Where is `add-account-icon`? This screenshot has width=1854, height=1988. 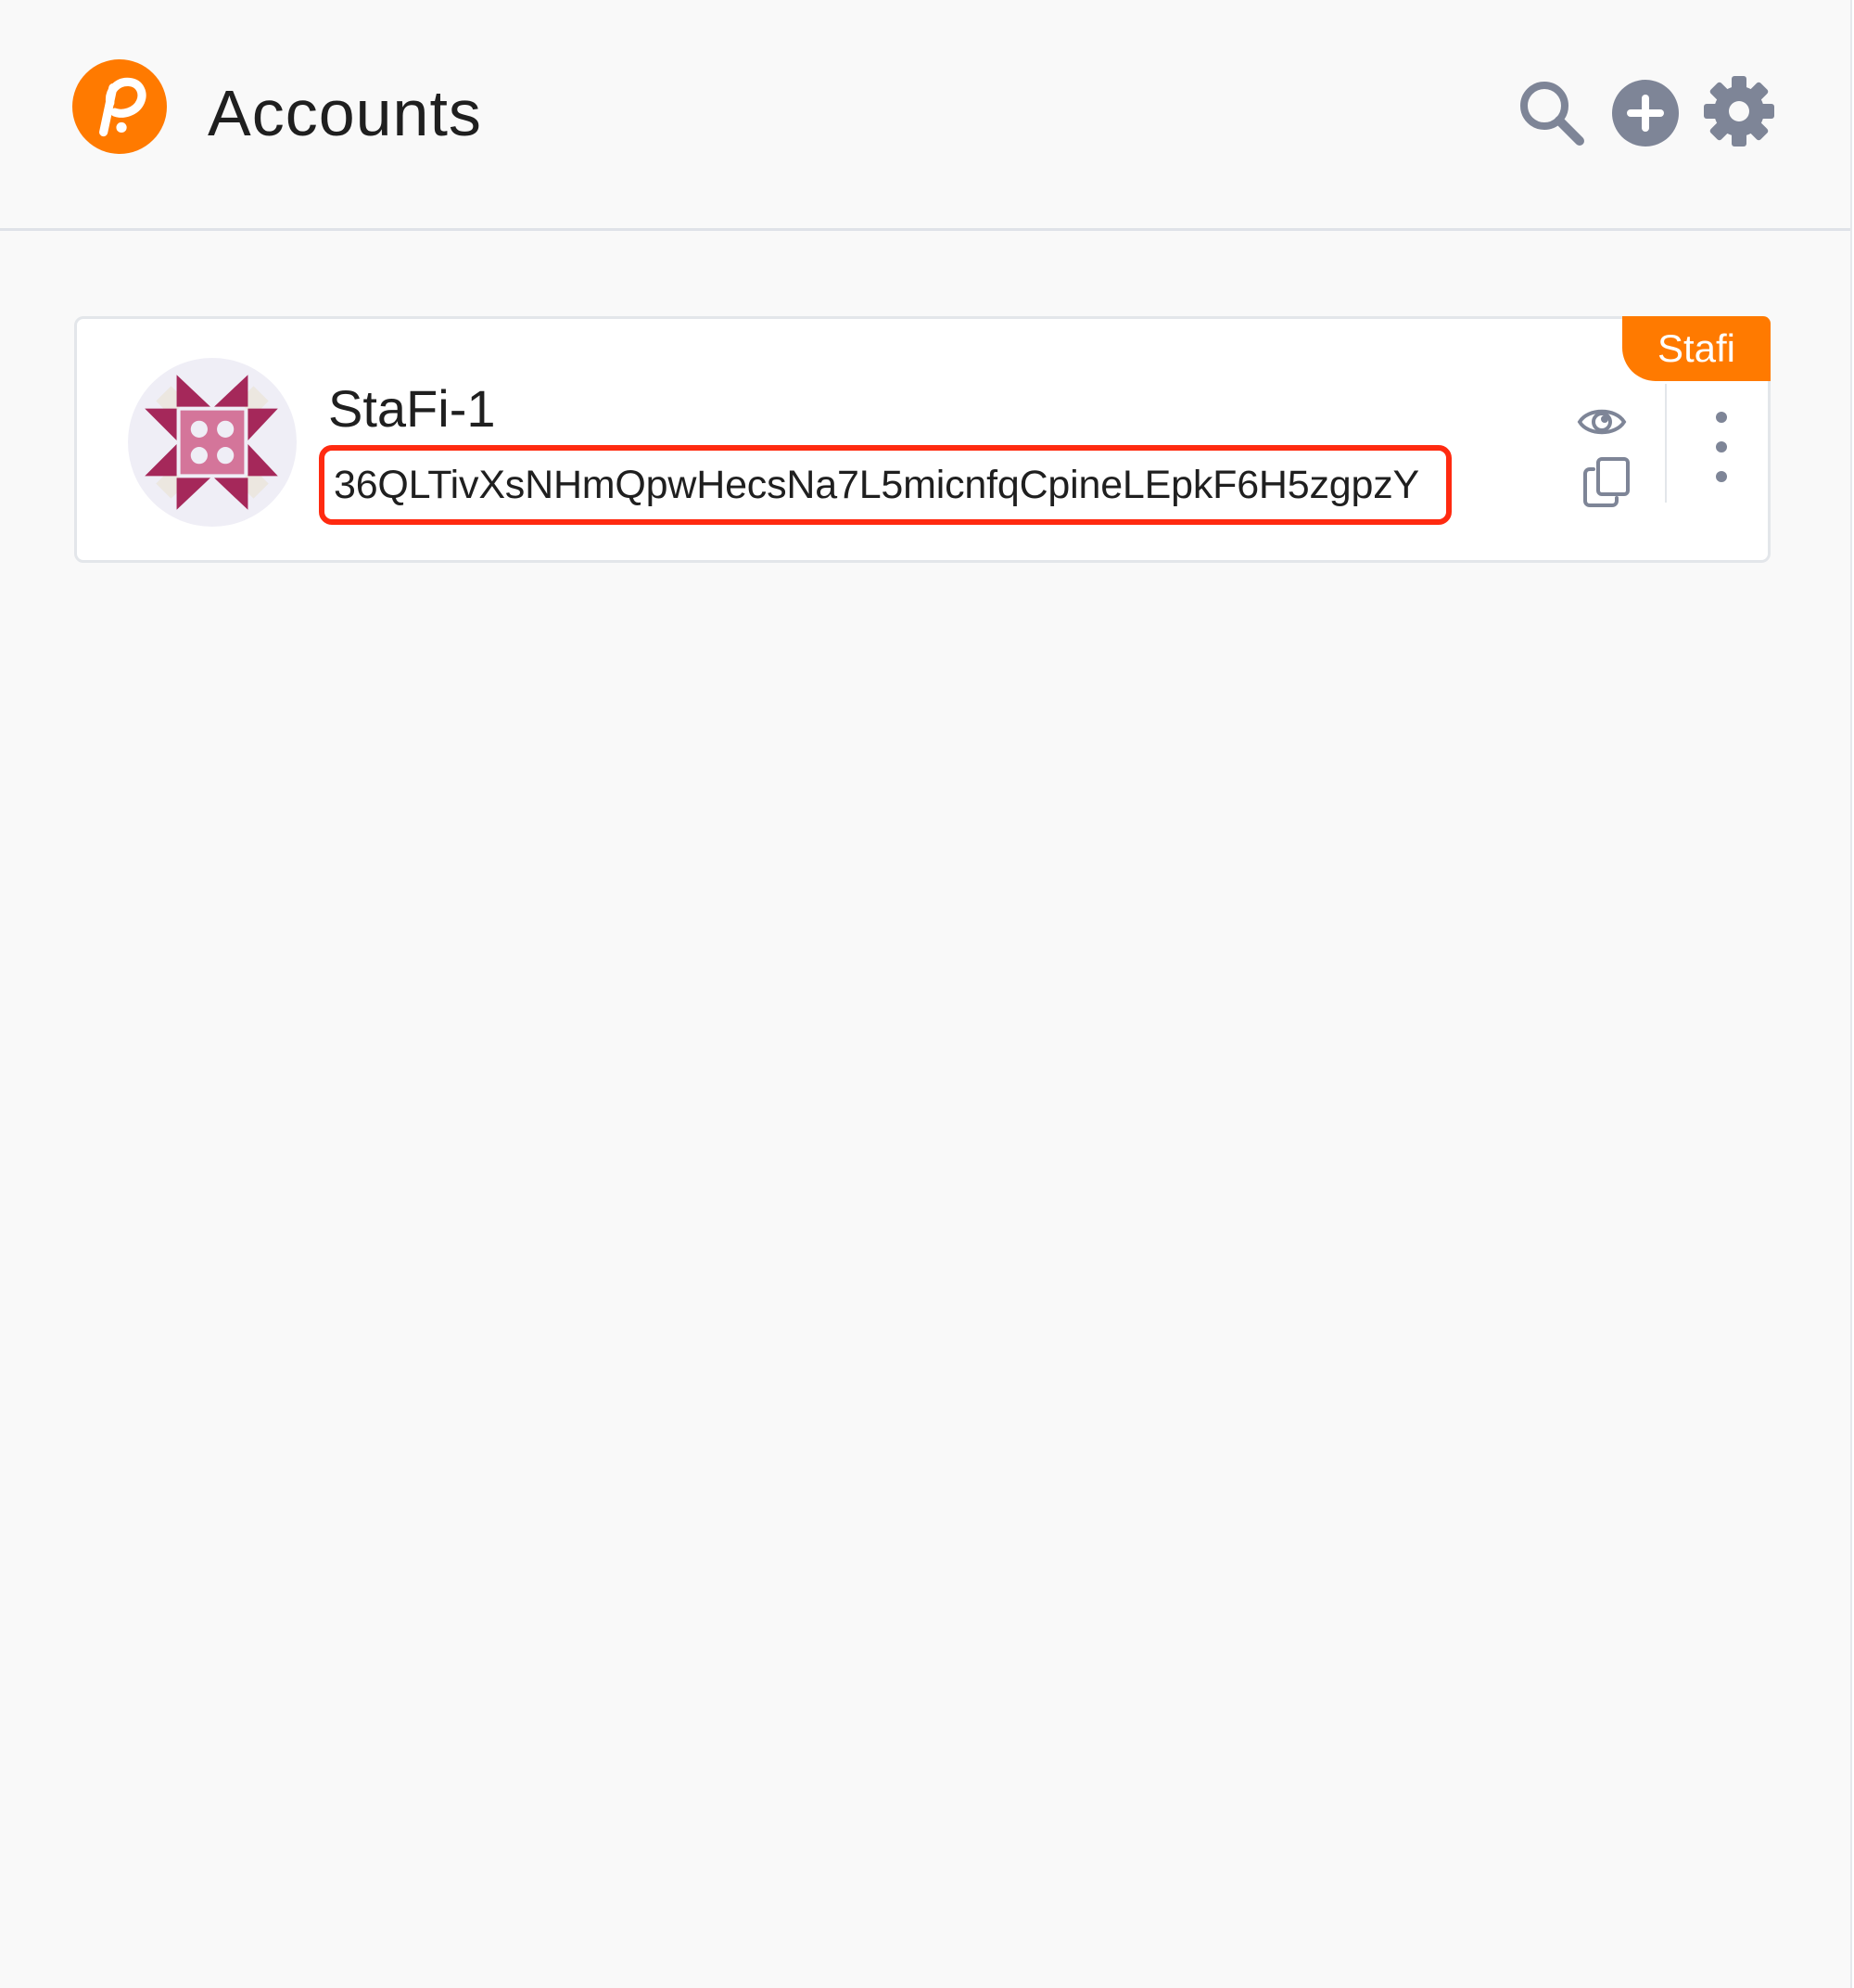
add-account-icon is located at coordinates (1646, 113).